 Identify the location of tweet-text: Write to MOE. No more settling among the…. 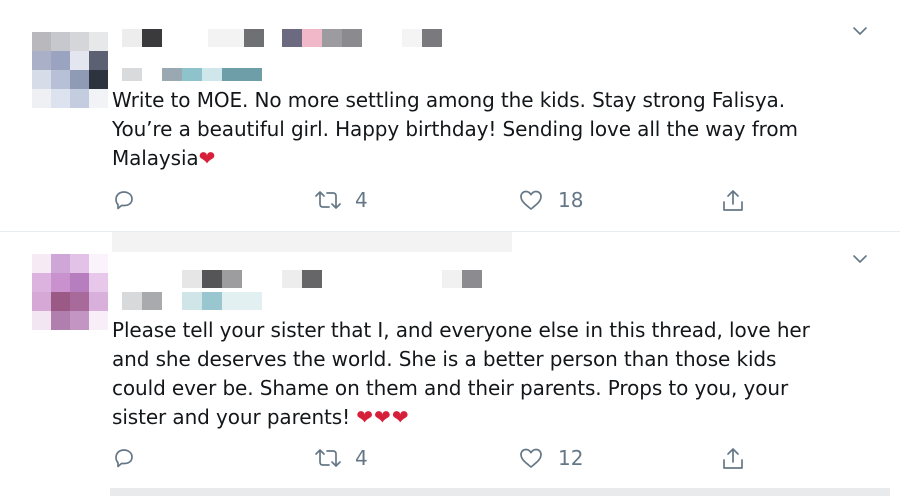
(455, 129).